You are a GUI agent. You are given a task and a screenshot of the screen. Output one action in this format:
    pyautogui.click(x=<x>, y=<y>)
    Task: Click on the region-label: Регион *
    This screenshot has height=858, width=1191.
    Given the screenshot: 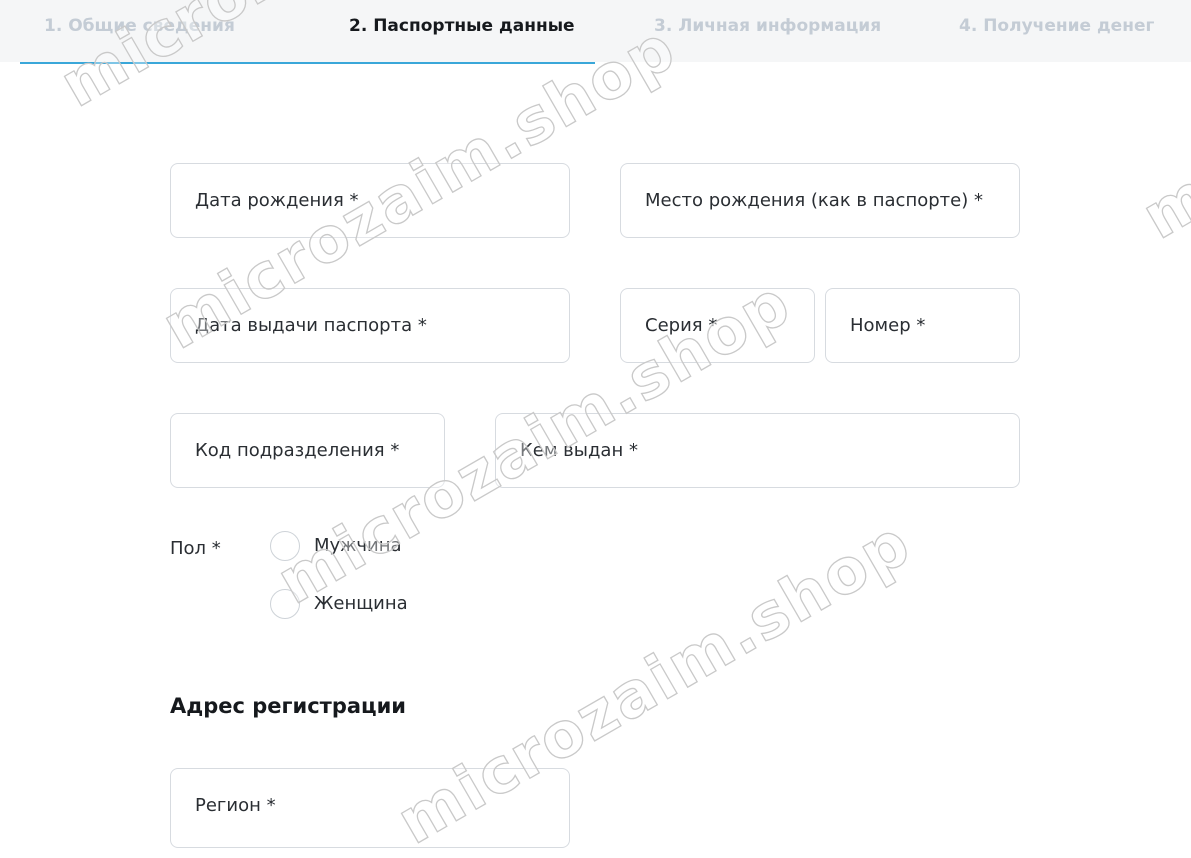 What is the action you would take?
    pyautogui.click(x=235, y=805)
    